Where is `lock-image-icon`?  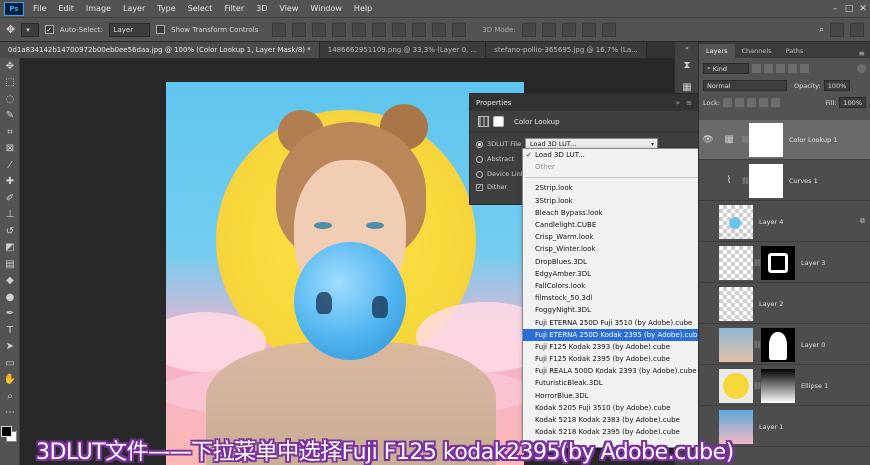
lock-image-icon is located at coordinates (740, 102).